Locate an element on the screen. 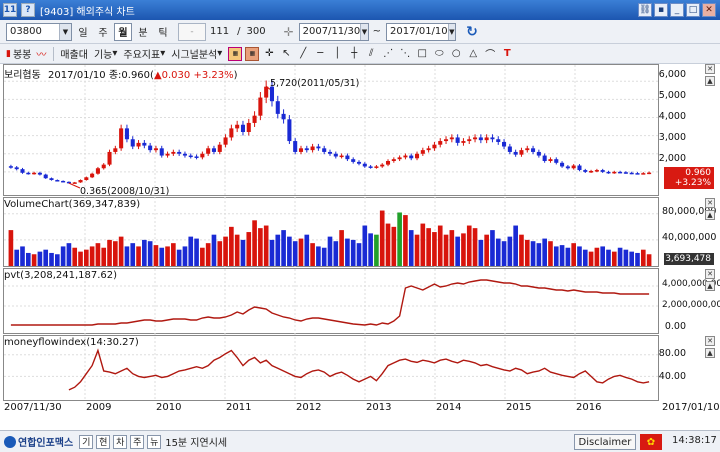  current-price-badge: 0.960 +3.23% is located at coordinates (689, 178).